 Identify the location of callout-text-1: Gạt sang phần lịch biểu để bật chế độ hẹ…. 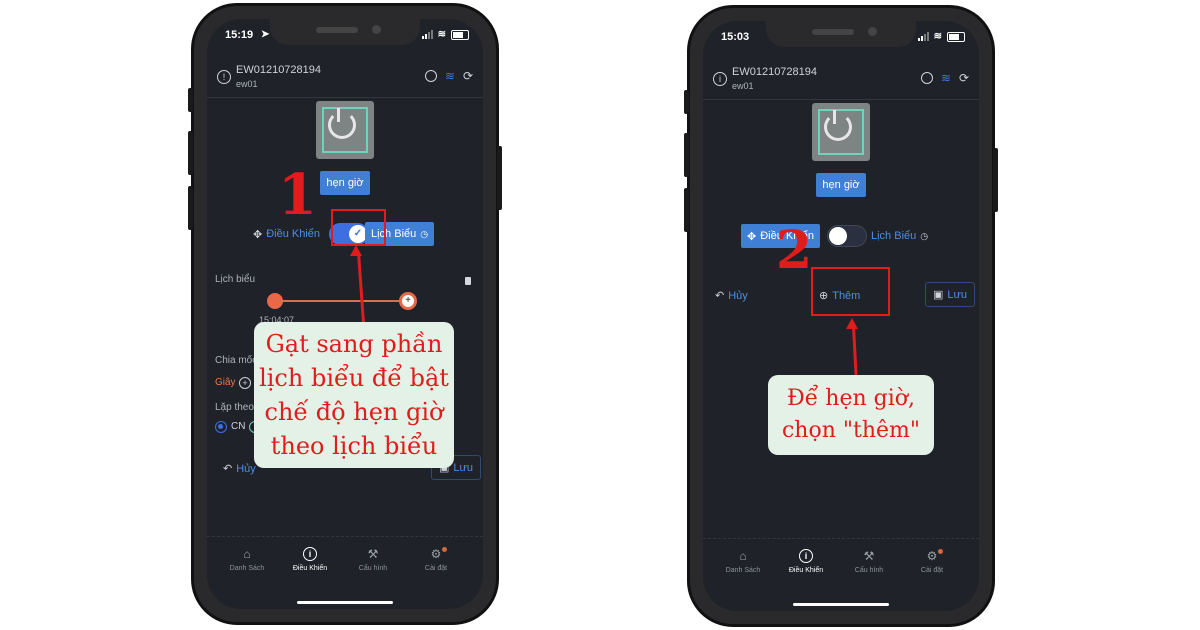
(354, 395).